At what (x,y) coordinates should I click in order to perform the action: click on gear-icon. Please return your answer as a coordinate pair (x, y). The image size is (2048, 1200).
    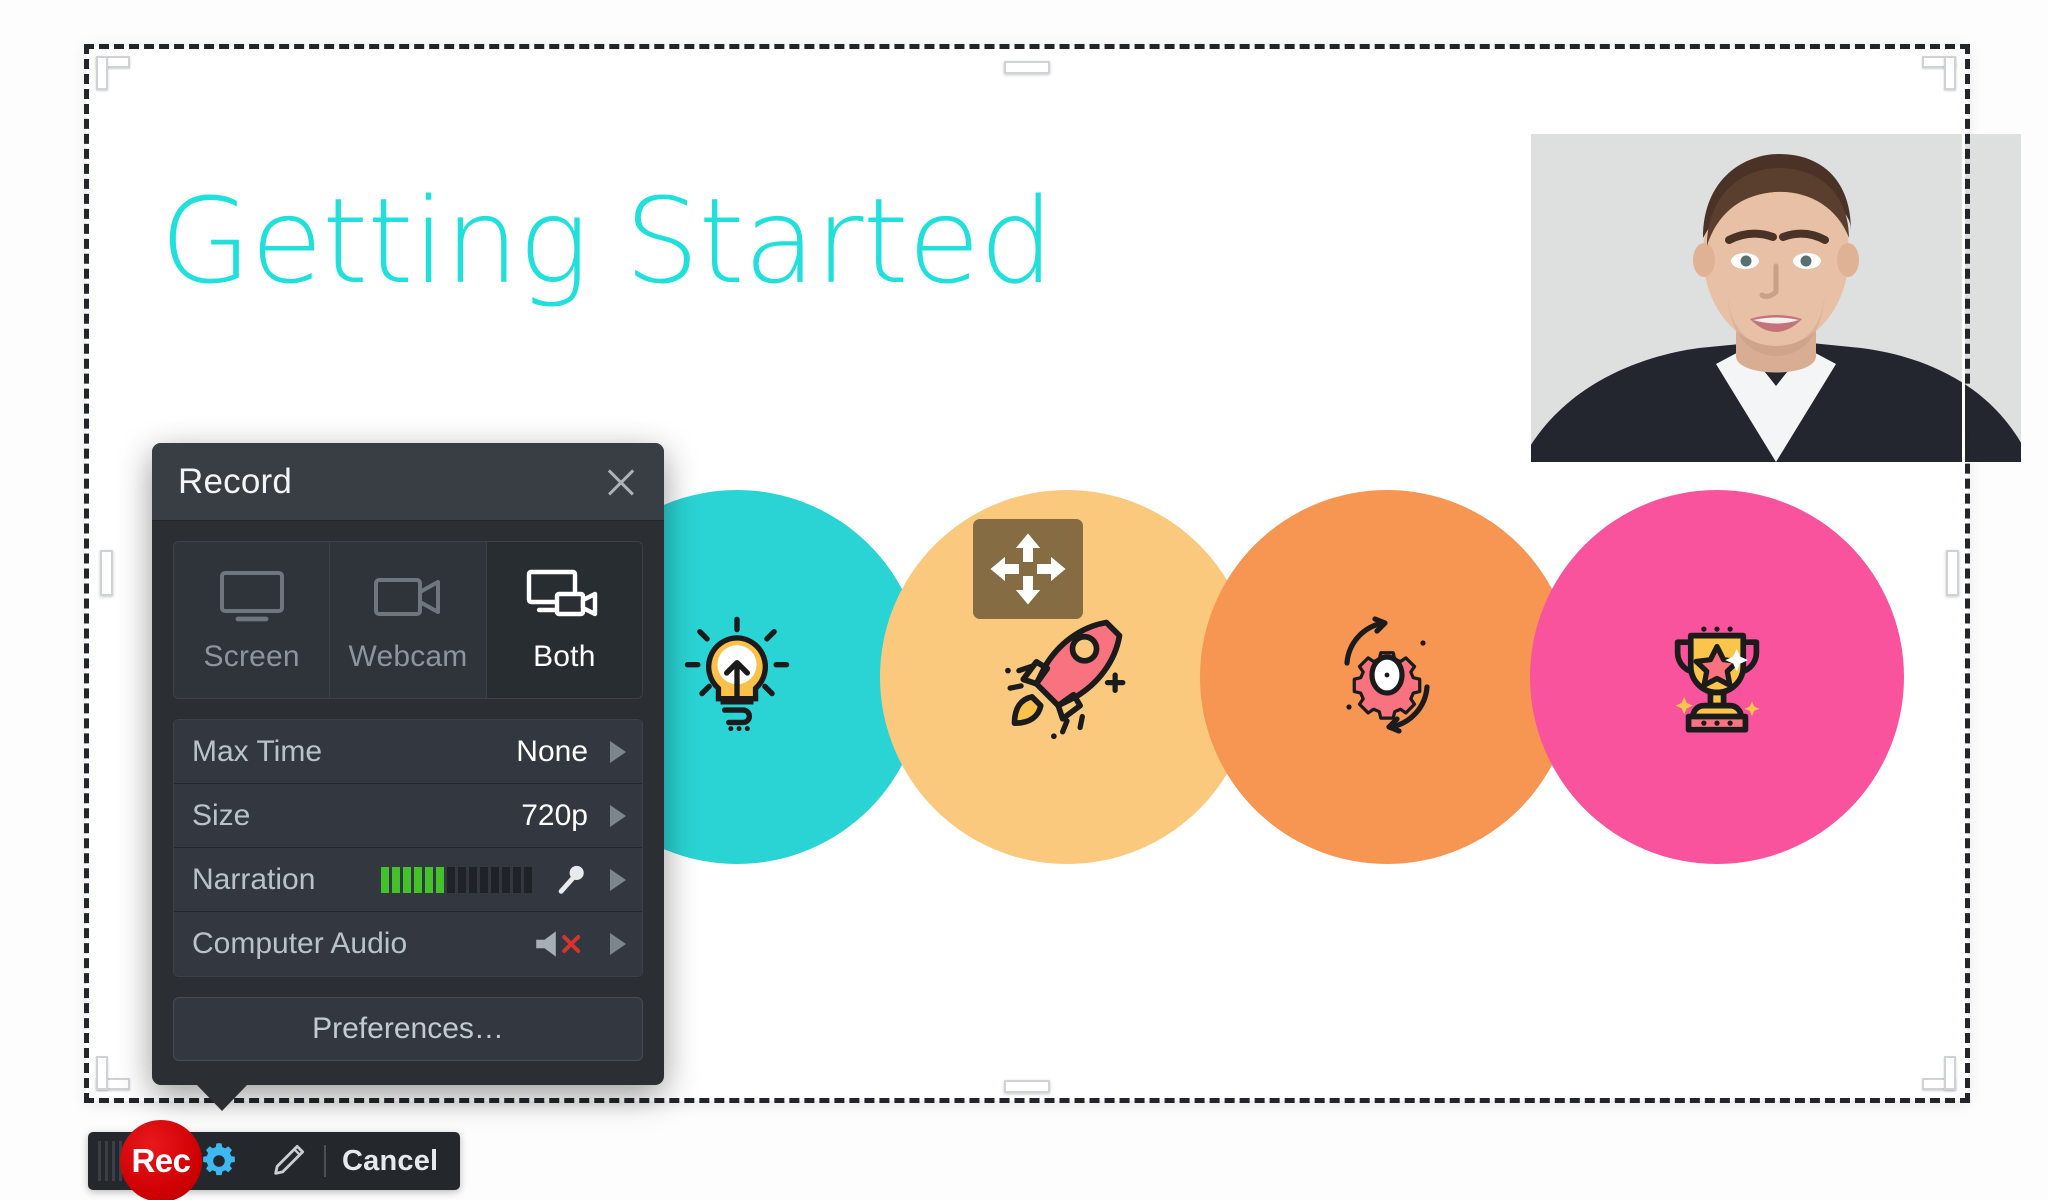
    Looking at the image, I should click on (219, 1161).